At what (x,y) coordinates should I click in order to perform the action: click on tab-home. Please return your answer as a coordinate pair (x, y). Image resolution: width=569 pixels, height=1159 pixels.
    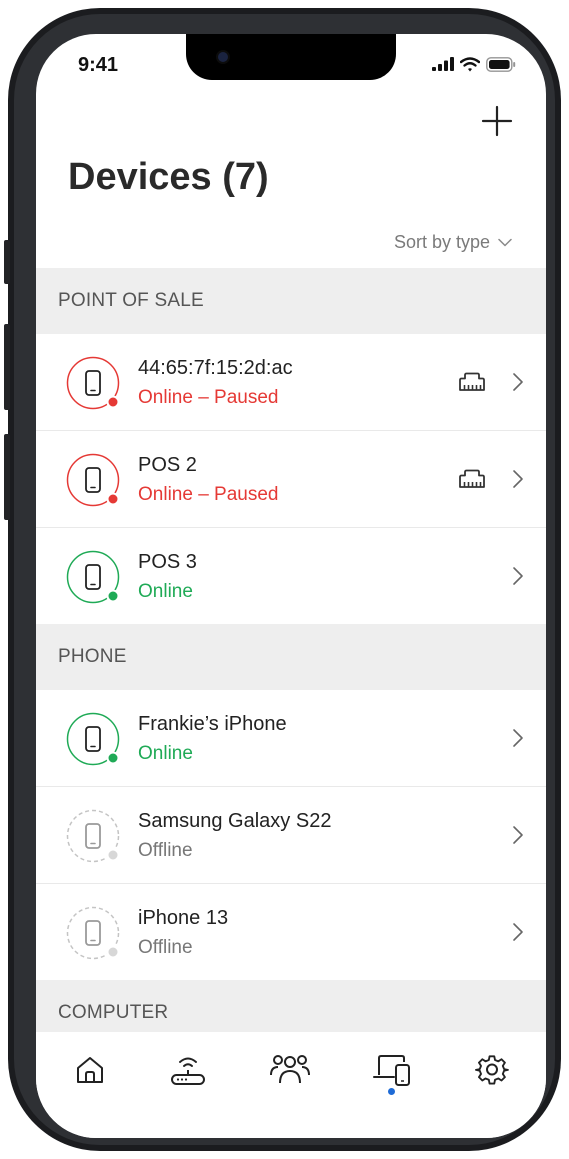
    Looking at the image, I should click on (90, 1070).